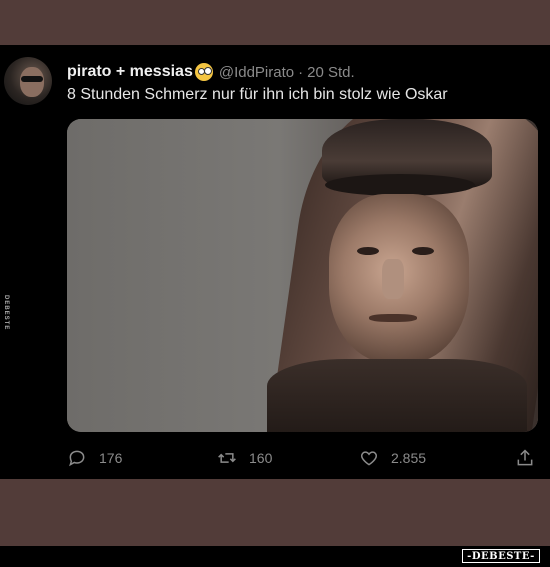 This screenshot has height=567, width=550. What do you see at coordinates (397, 395) in the screenshot?
I see `media-jacket` at bounding box center [397, 395].